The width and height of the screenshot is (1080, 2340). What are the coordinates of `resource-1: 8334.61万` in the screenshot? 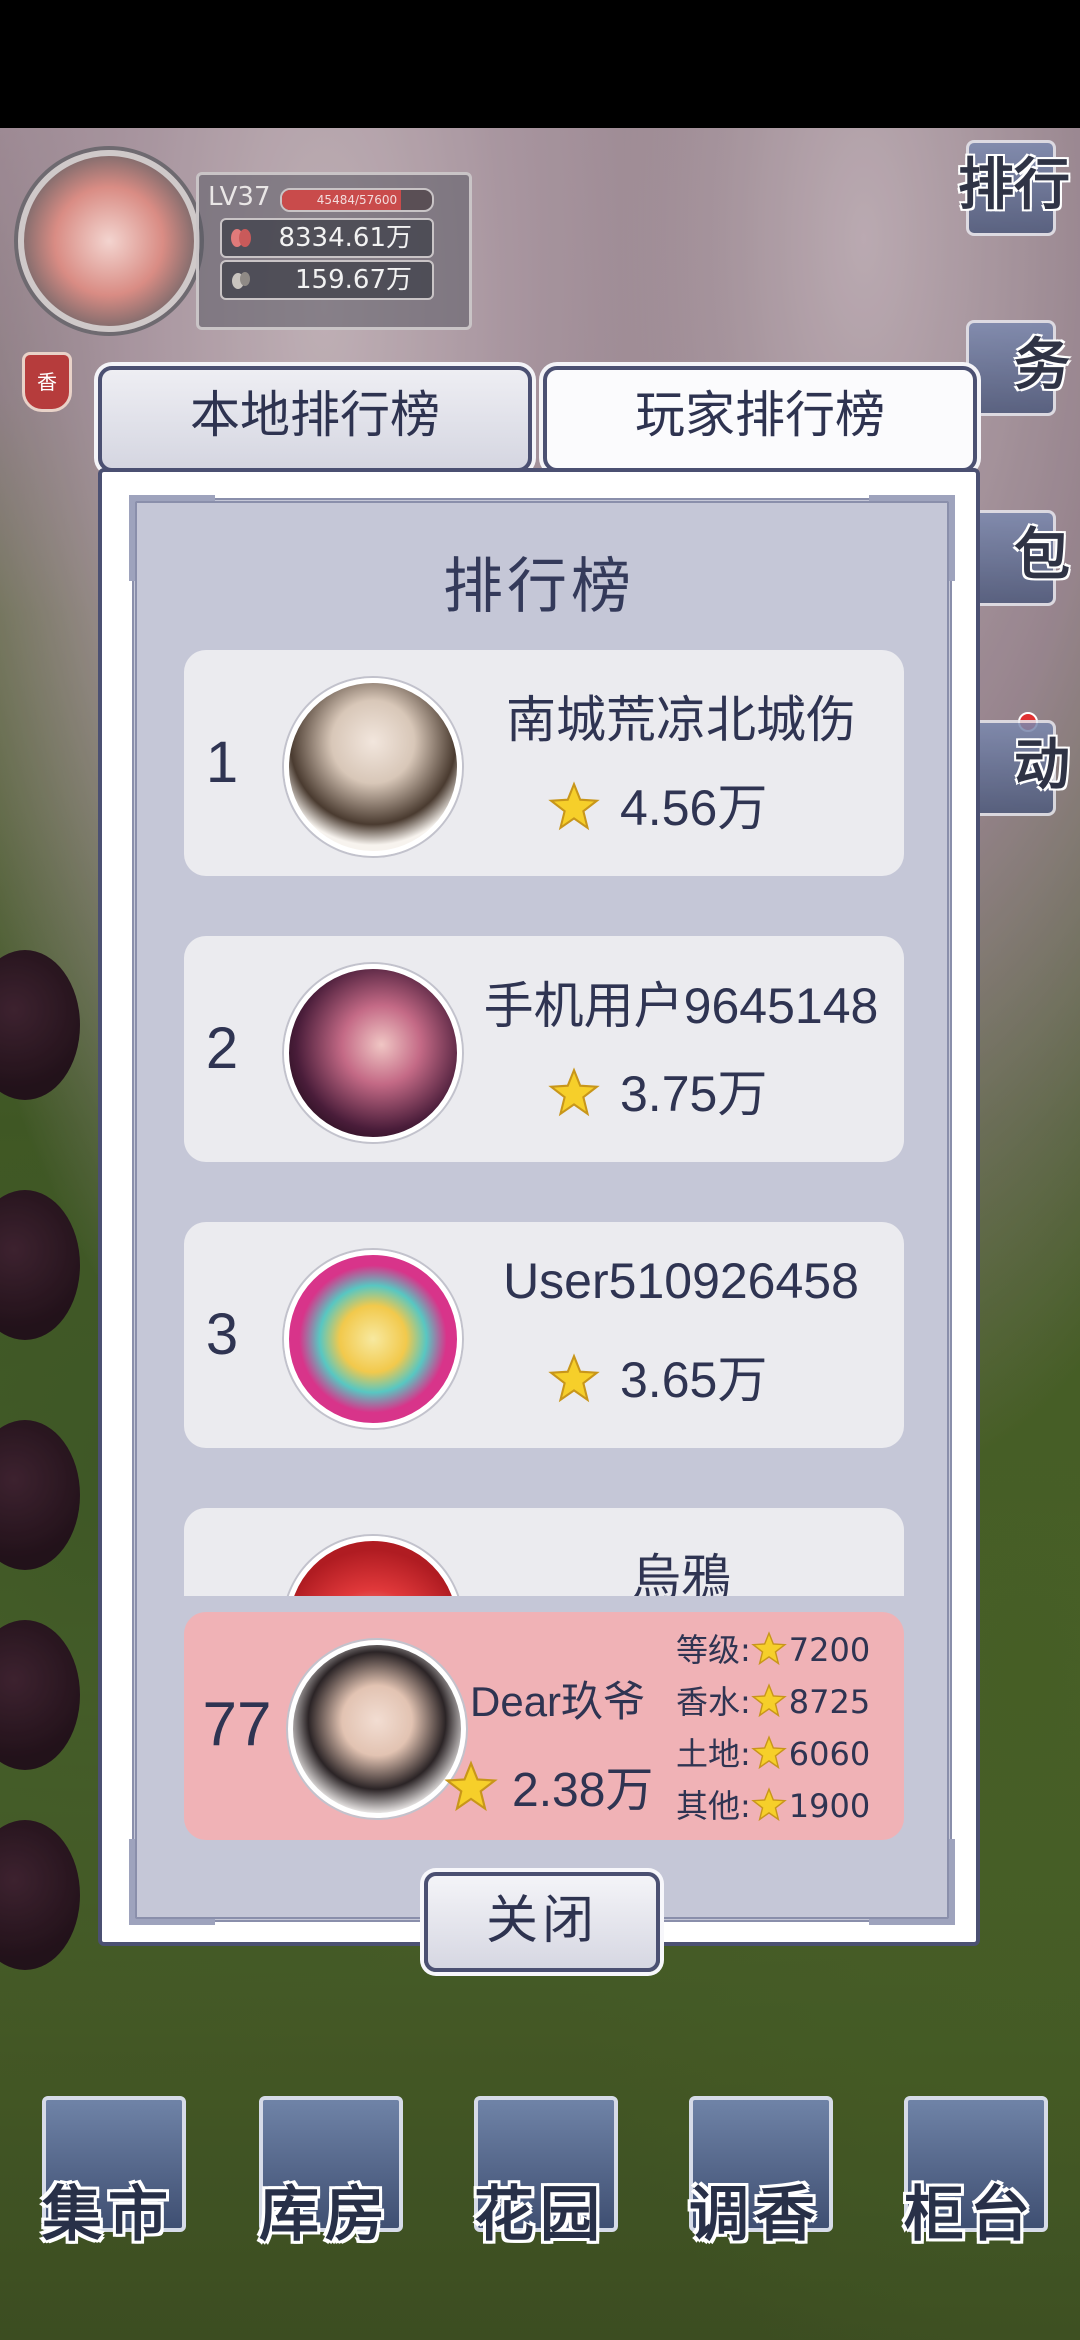 It's located at (327, 238).